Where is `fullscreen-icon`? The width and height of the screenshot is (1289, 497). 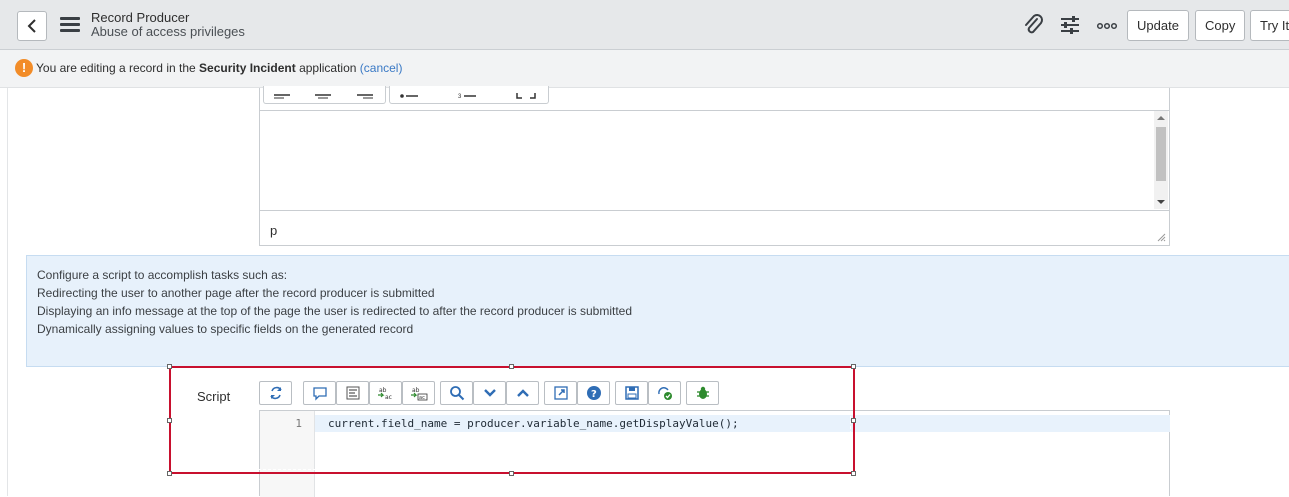 fullscreen-icon is located at coordinates (526, 94).